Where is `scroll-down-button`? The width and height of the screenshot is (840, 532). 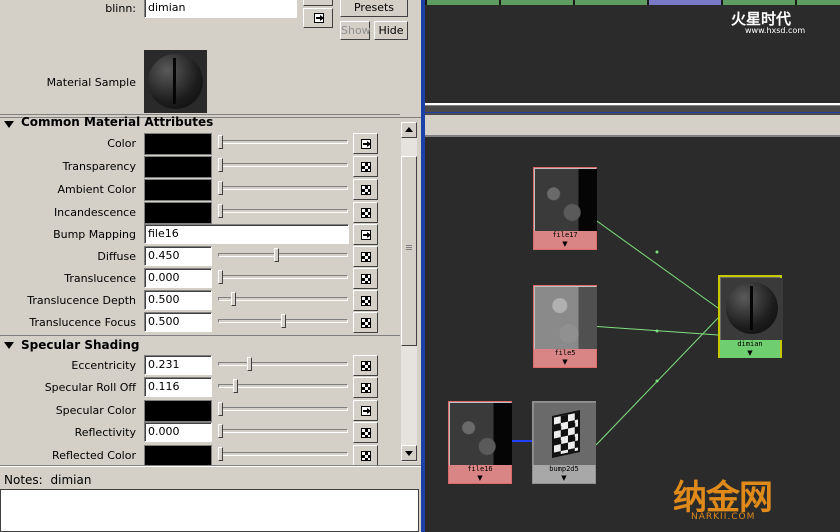 scroll-down-button is located at coordinates (409, 453).